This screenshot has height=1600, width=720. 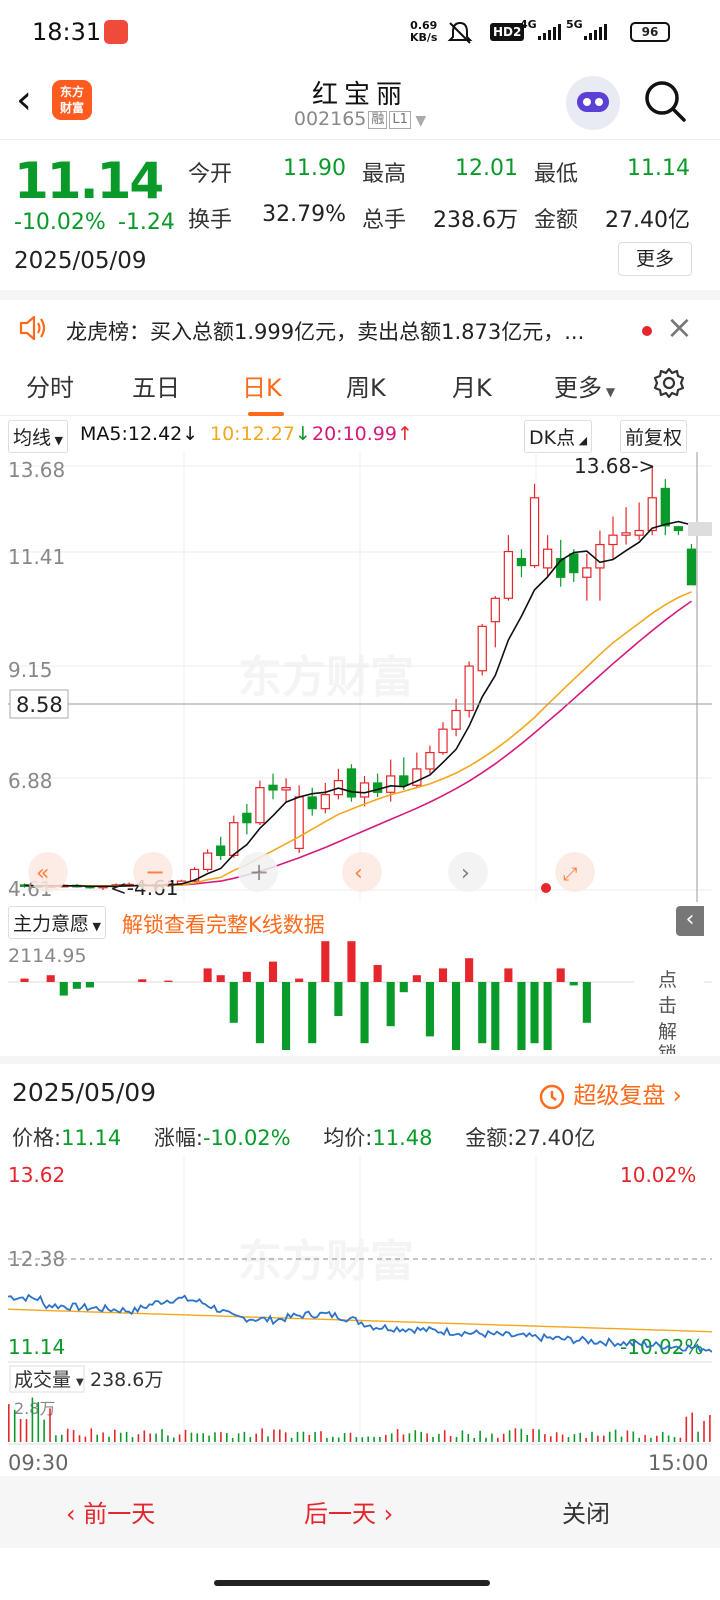 I want to click on robot-assistant-avatar, so click(x=593, y=103).